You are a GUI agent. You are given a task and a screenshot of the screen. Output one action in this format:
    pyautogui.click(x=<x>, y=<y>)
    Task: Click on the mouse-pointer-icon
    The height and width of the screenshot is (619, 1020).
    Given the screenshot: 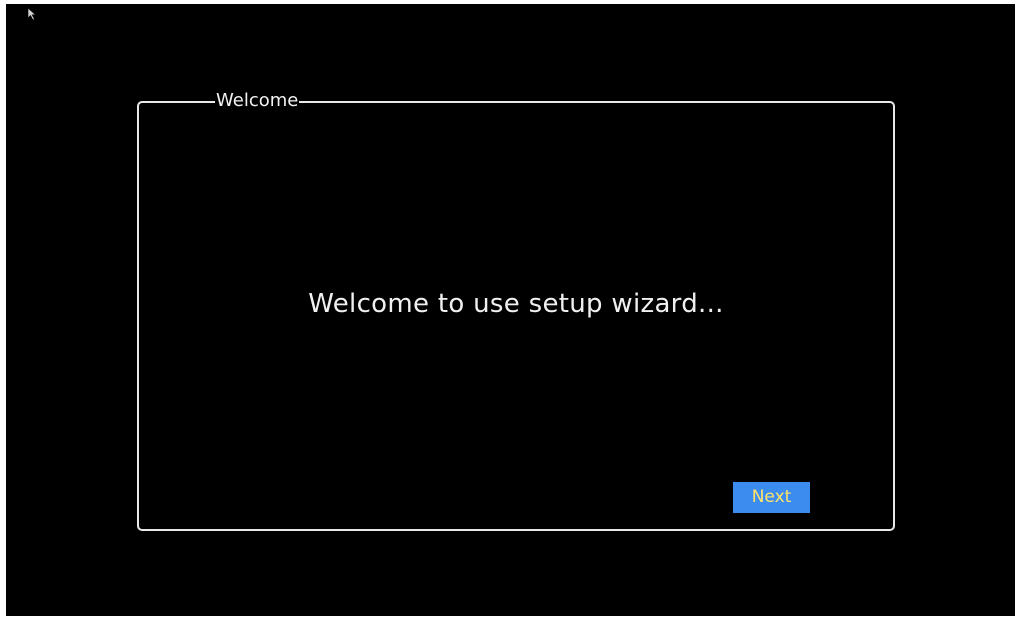 What is the action you would take?
    pyautogui.click(x=32, y=14)
    